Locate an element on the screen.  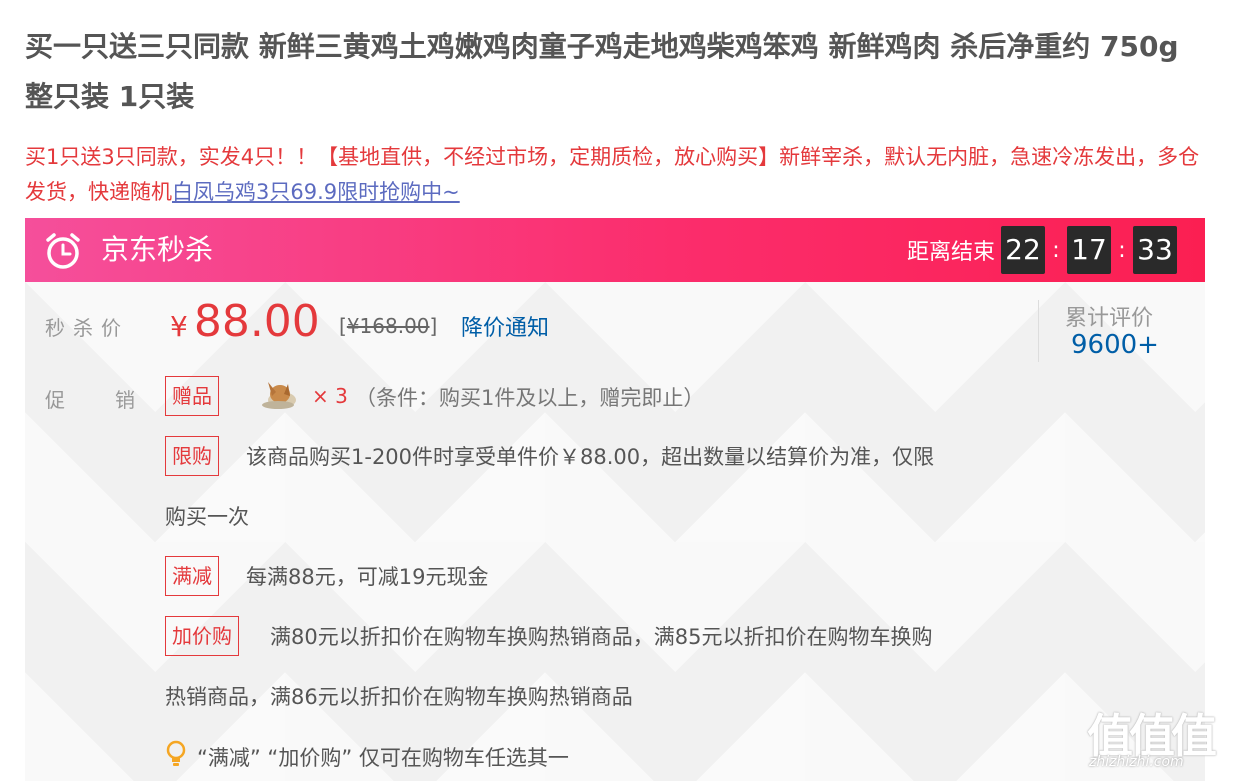
alarm-clock-icon is located at coordinates (63, 251).